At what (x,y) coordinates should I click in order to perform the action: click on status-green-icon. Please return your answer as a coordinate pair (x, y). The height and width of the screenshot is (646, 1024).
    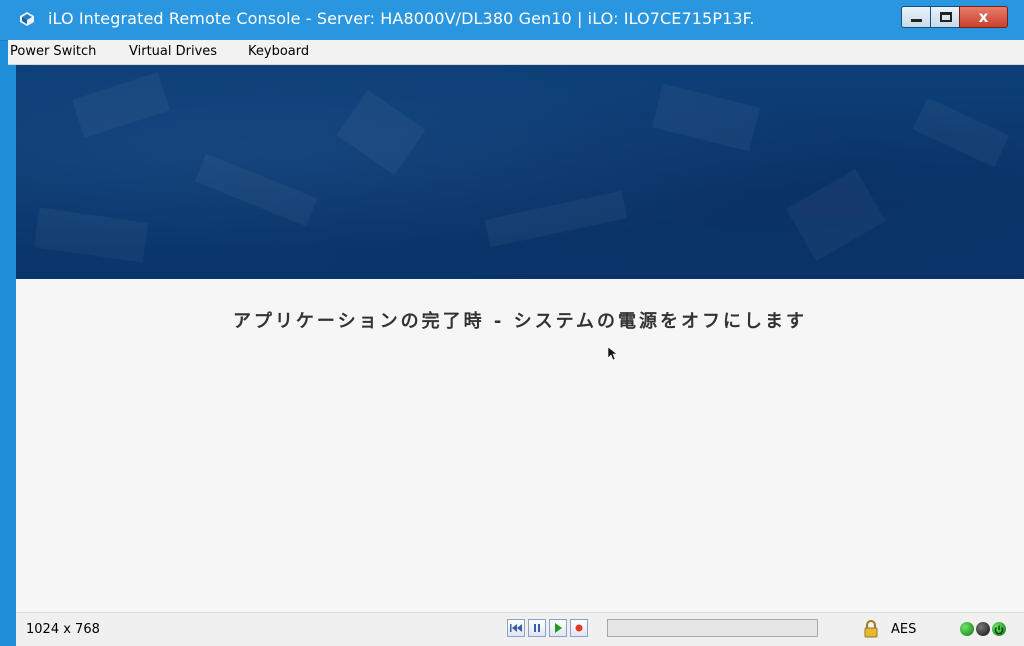
    Looking at the image, I should click on (967, 629).